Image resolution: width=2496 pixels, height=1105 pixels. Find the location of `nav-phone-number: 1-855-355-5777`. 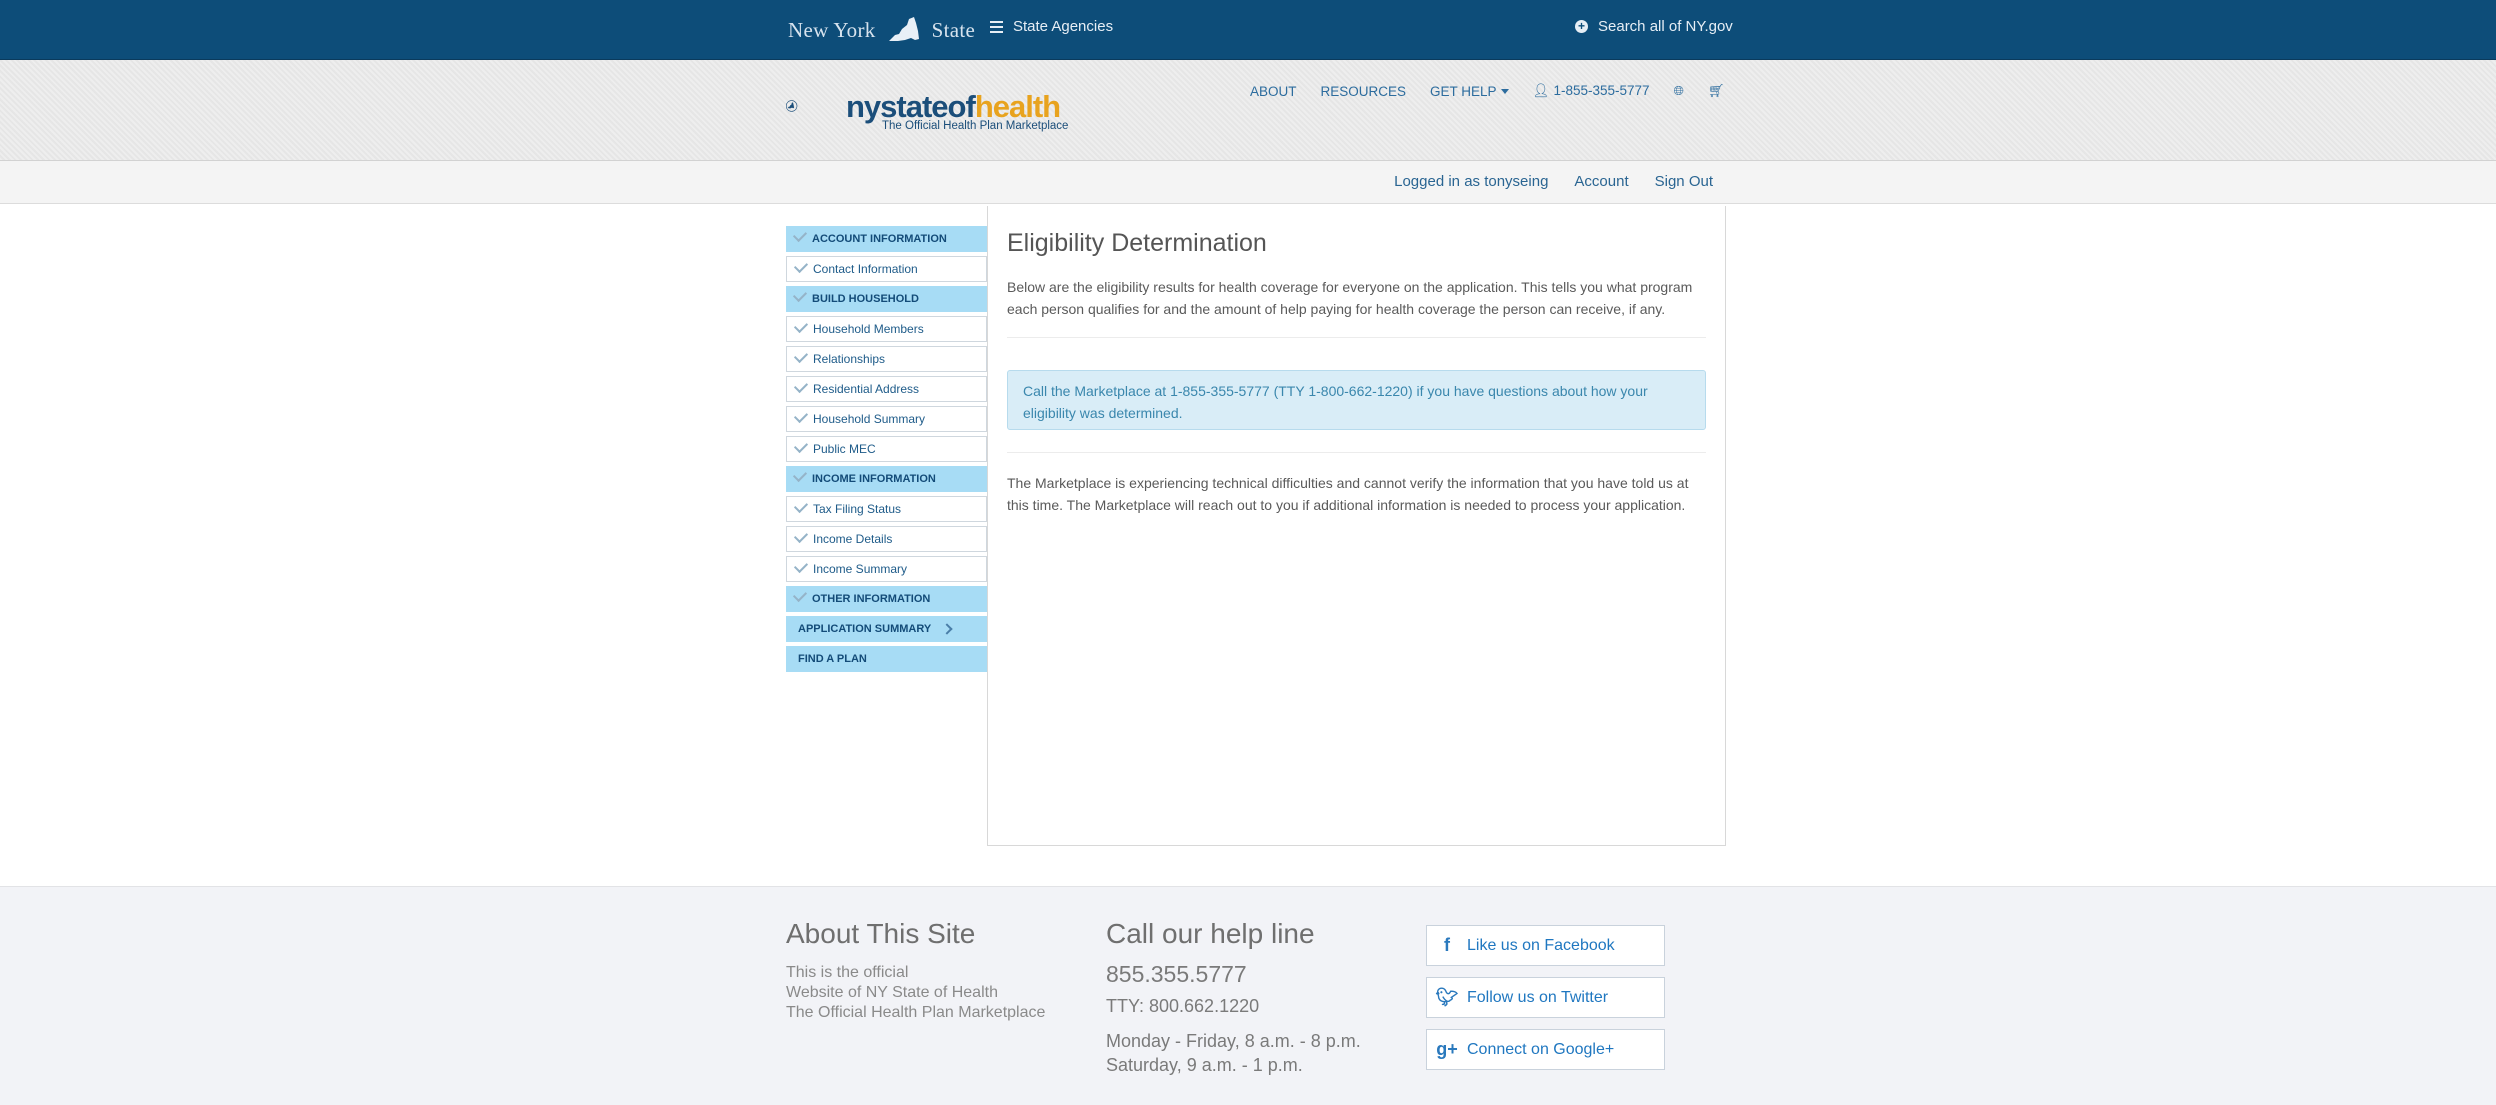

nav-phone-number: 1-855-355-5777 is located at coordinates (1601, 90).